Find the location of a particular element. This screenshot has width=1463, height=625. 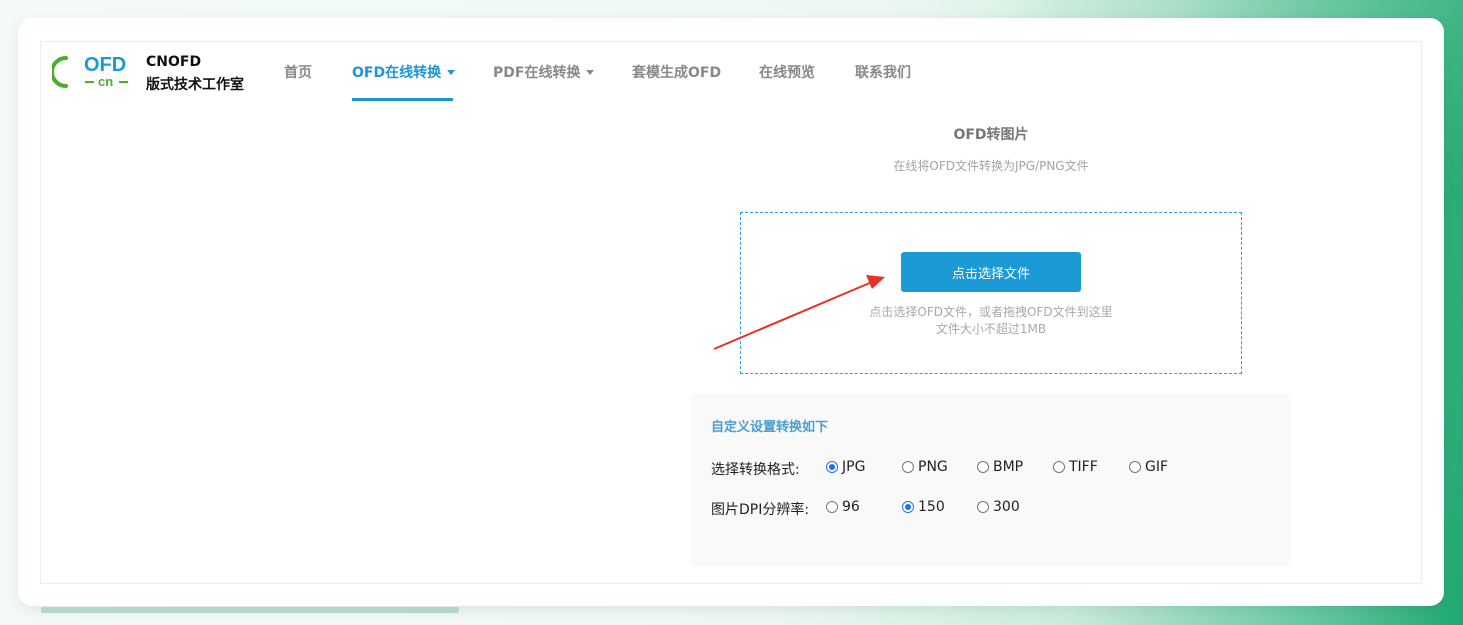

dpi-option-300: 300 is located at coordinates (998, 507).